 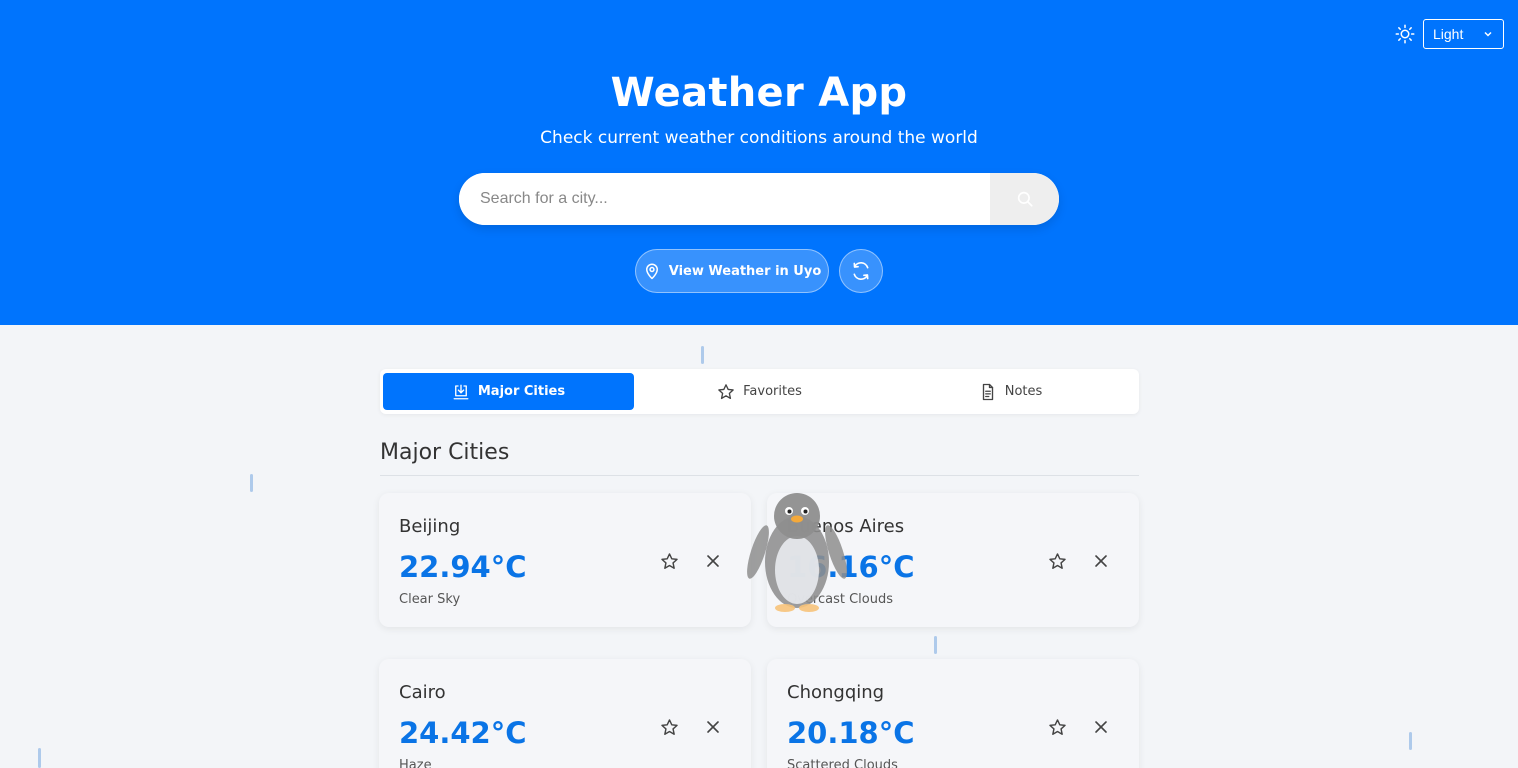 I want to click on search-input, so click(x=724, y=199).